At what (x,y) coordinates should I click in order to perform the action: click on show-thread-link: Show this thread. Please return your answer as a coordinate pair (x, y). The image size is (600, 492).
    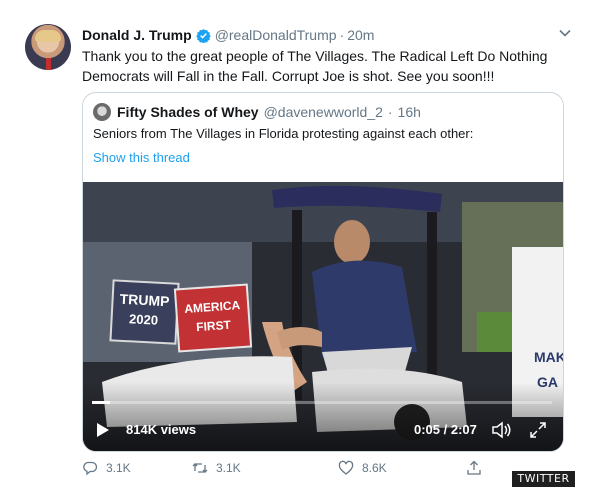
    Looking at the image, I should click on (141, 157).